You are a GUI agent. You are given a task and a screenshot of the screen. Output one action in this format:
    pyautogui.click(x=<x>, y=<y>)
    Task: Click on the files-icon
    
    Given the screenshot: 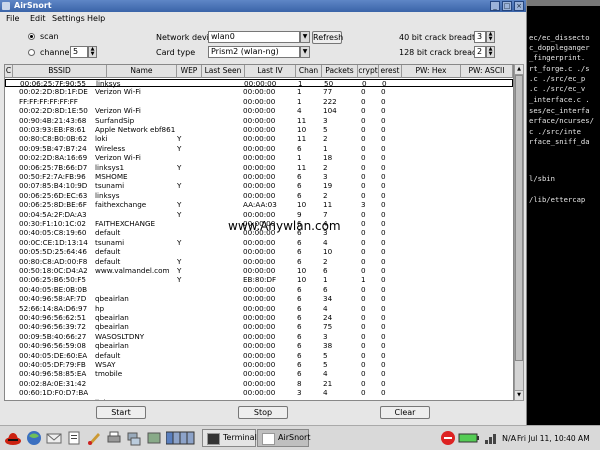 What is the action you would take?
    pyautogui.click(x=154, y=438)
    